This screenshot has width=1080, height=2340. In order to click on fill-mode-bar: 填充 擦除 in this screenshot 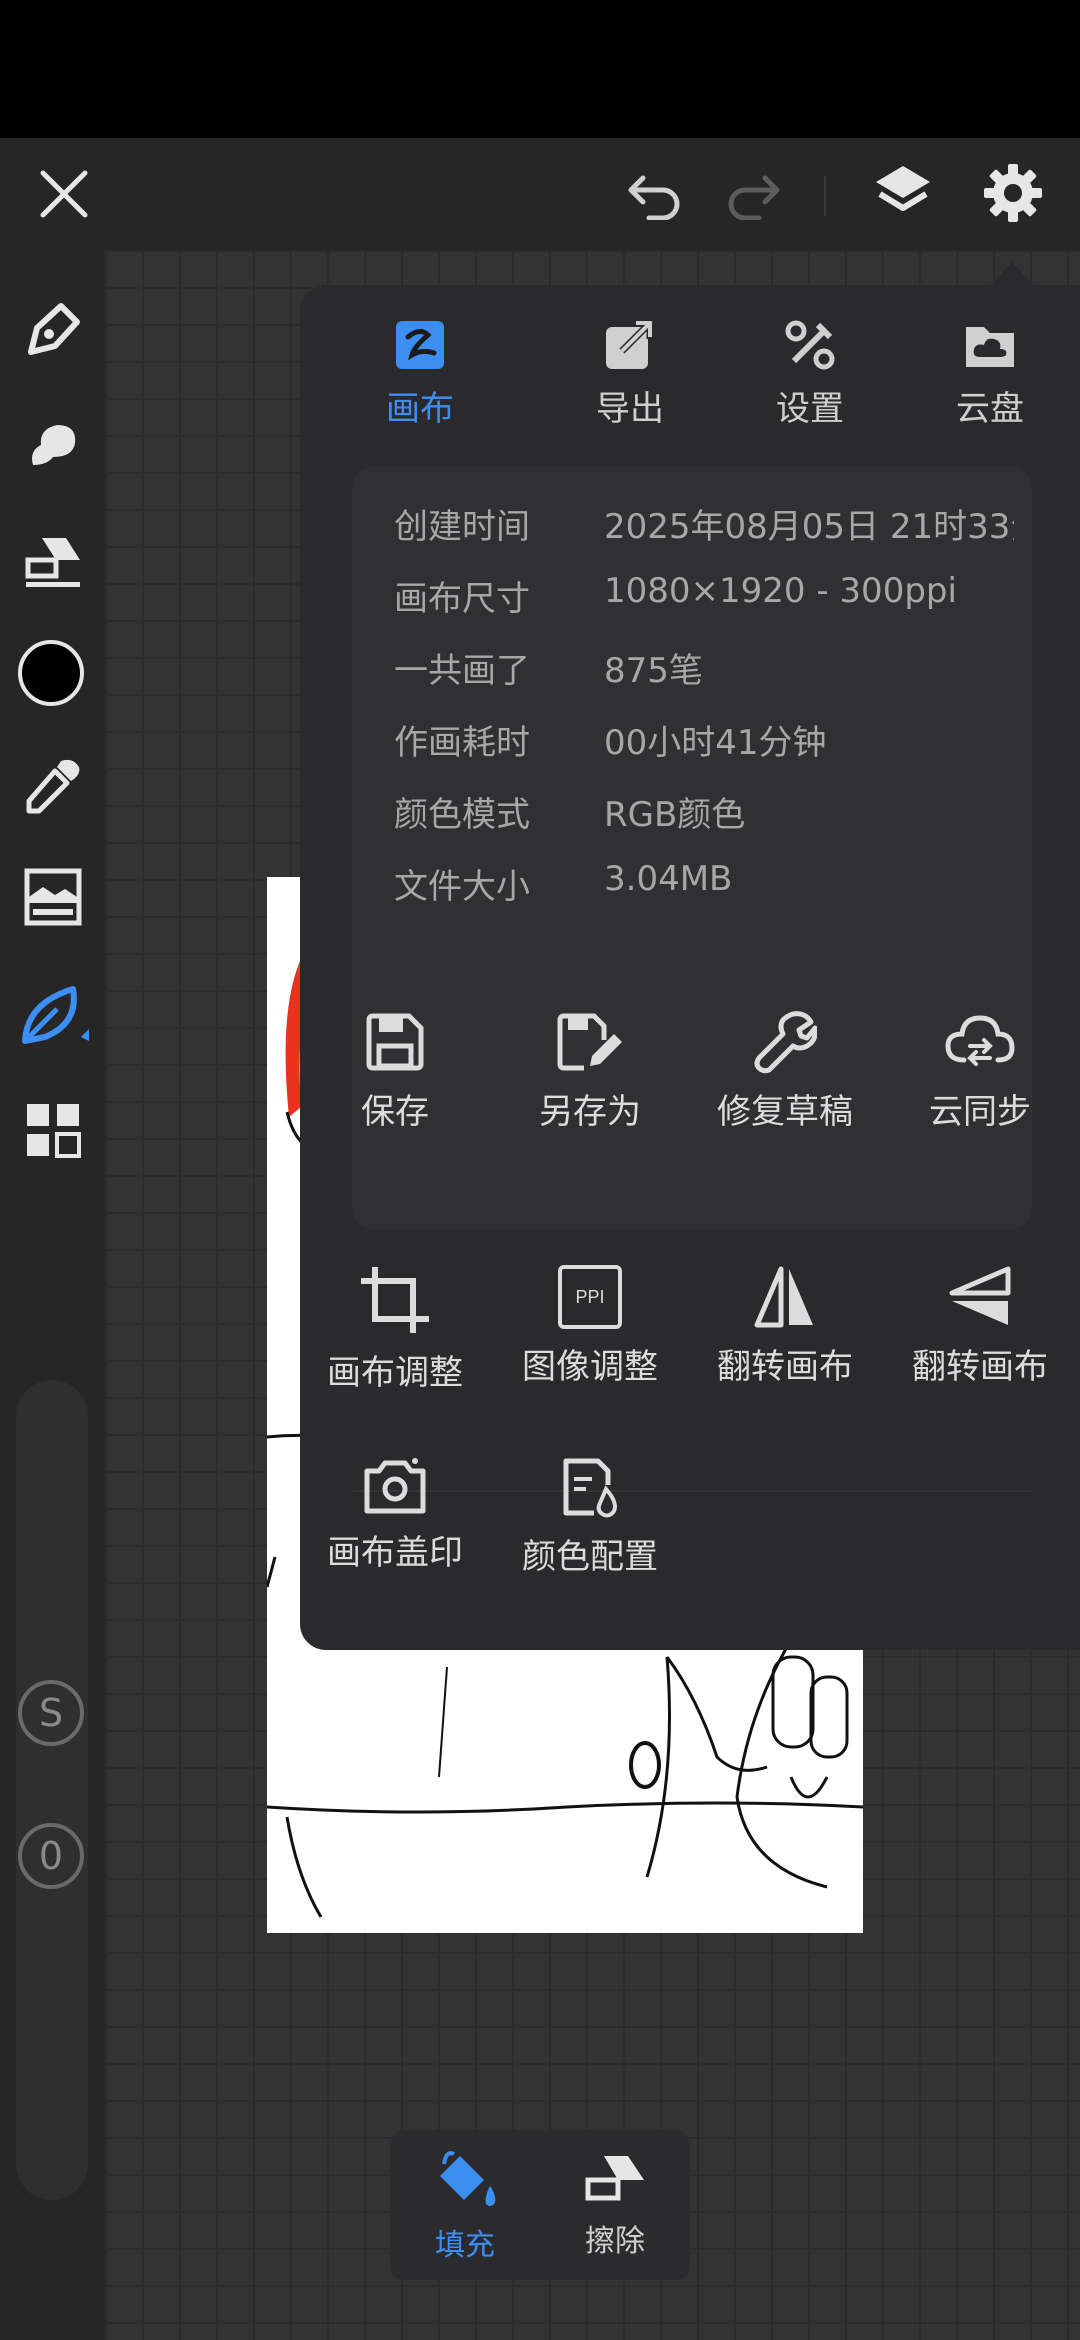, I will do `click(540, 2205)`.